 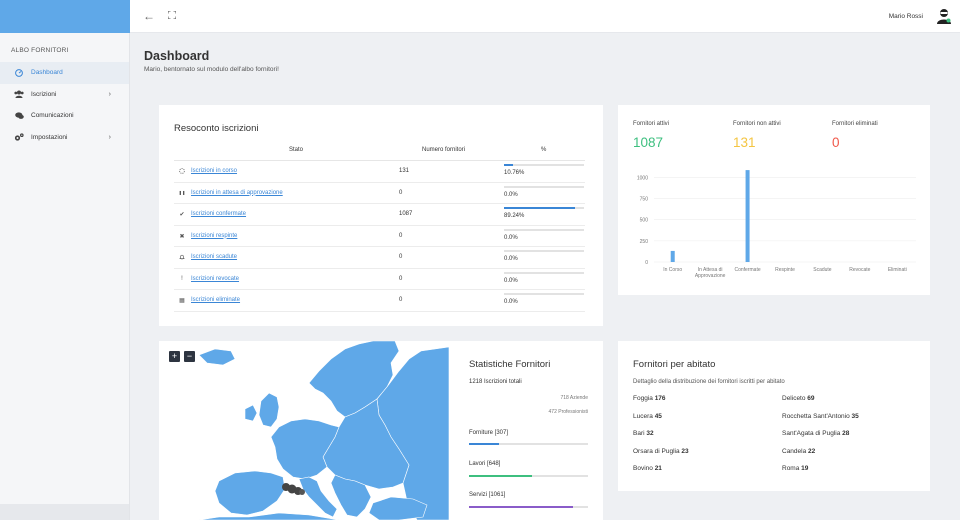 I want to click on table-row: ! Iscrizioni revocate 0 0.0%, so click(x=379, y=279).